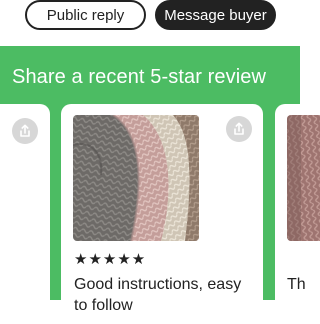 The width and height of the screenshot is (320, 324). I want to click on knit-blanket-image, so click(303, 178).